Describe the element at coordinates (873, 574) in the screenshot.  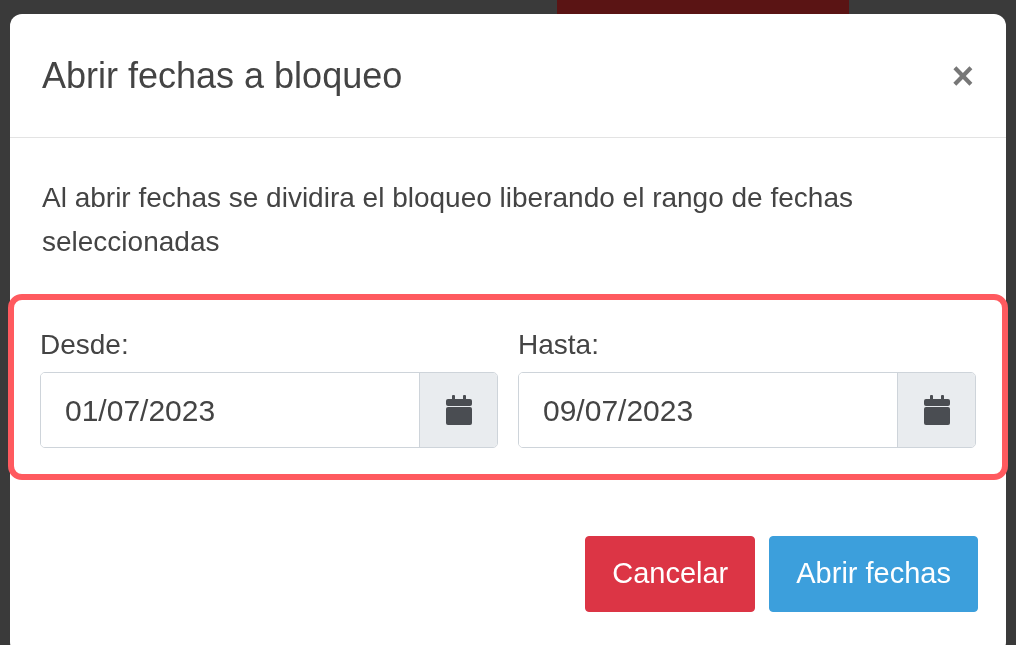
I see `confirm-button: Abrir fechas` at that location.